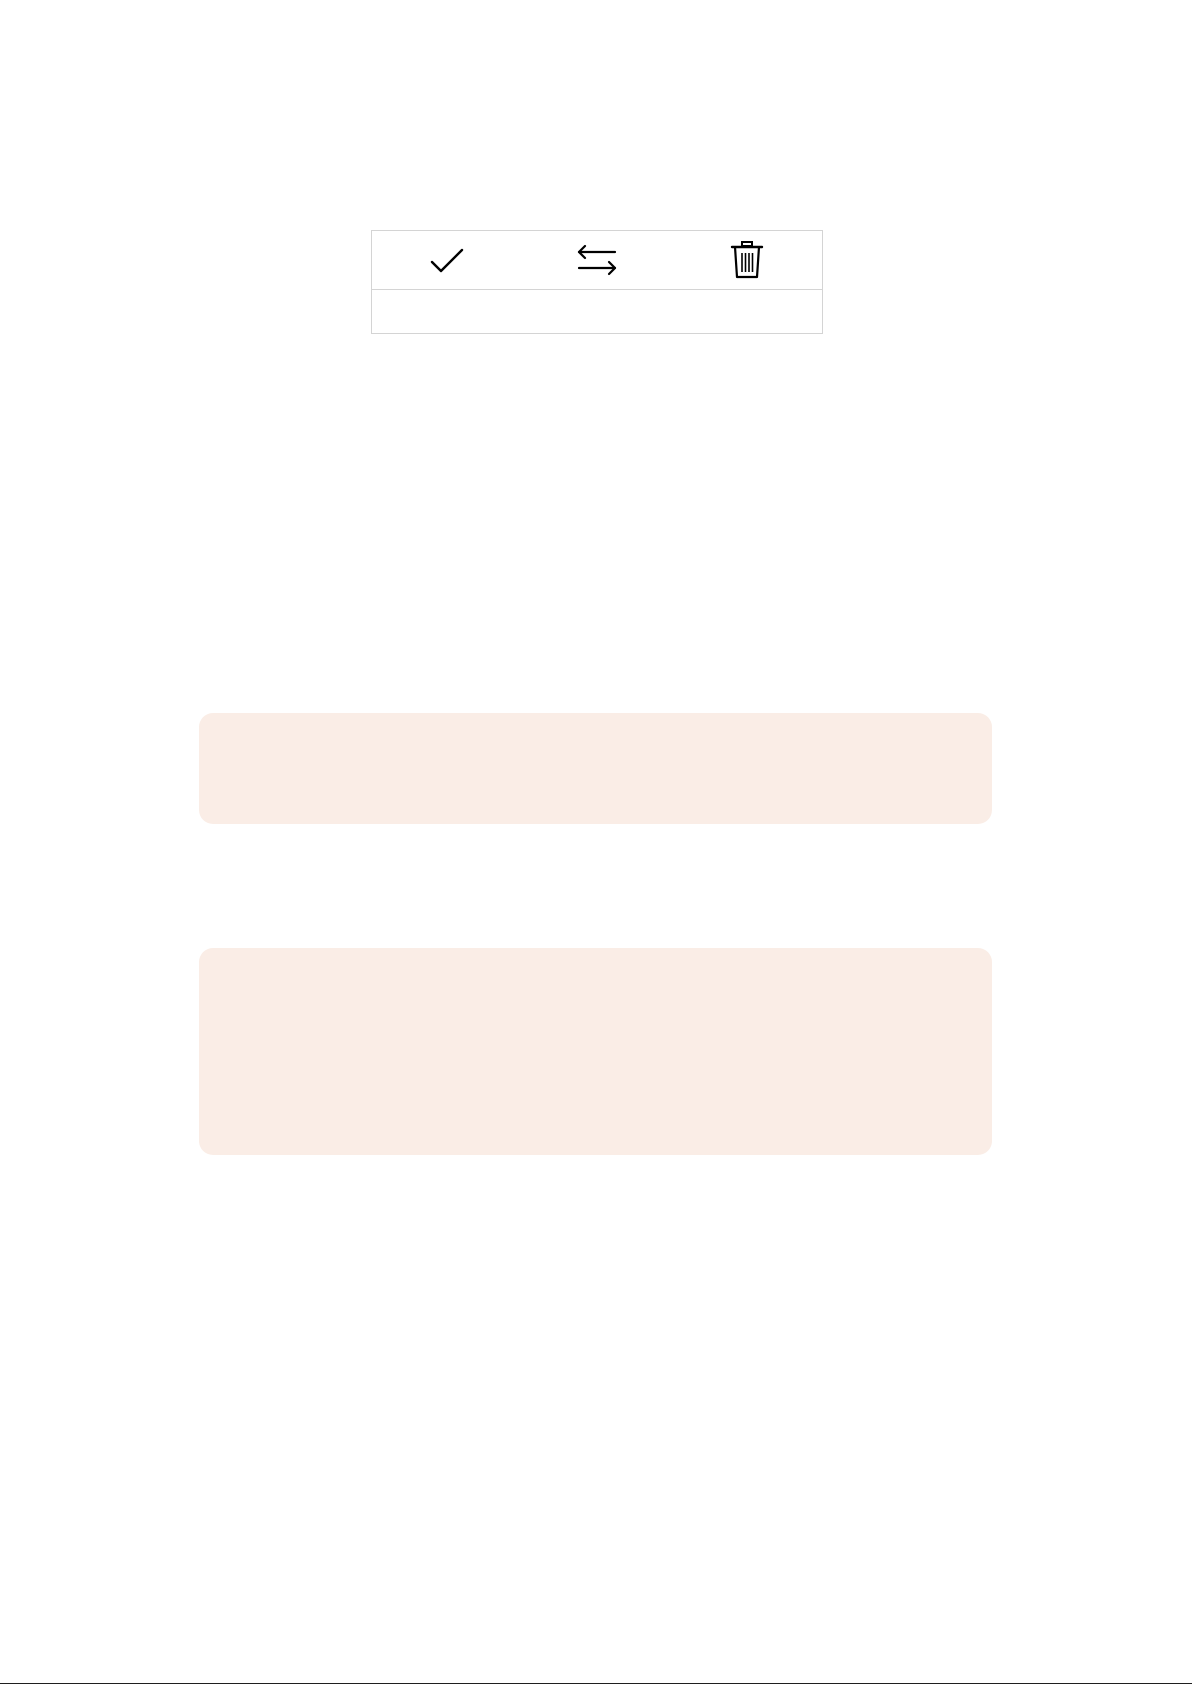  I want to click on confirm-label, so click(447, 312).